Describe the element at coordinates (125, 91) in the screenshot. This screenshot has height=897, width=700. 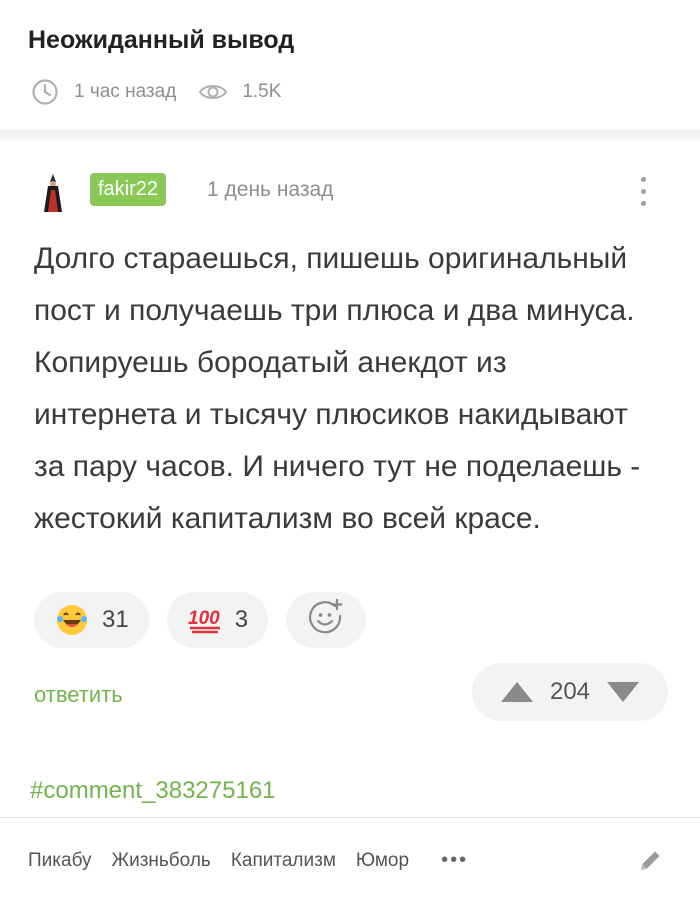
I see `post-time: 1 час назад` at that location.